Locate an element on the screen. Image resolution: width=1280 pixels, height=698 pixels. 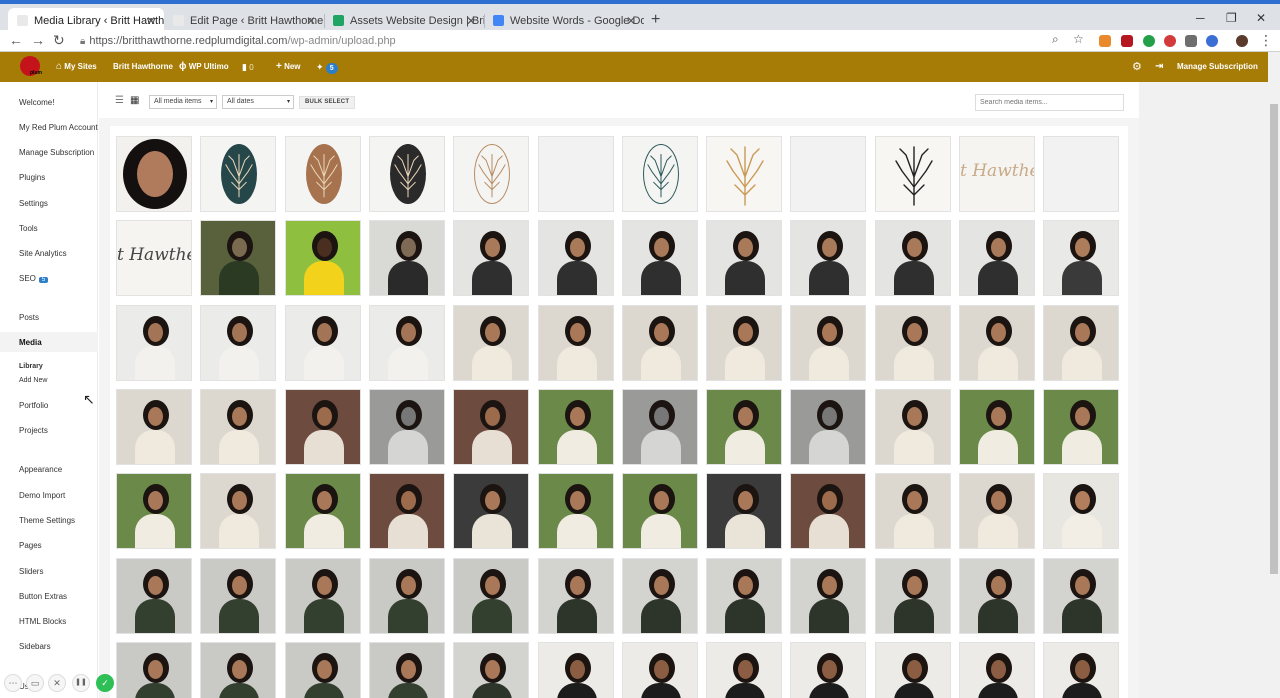
bulk-select-button: BULK SELECT is located at coordinates (327, 102).